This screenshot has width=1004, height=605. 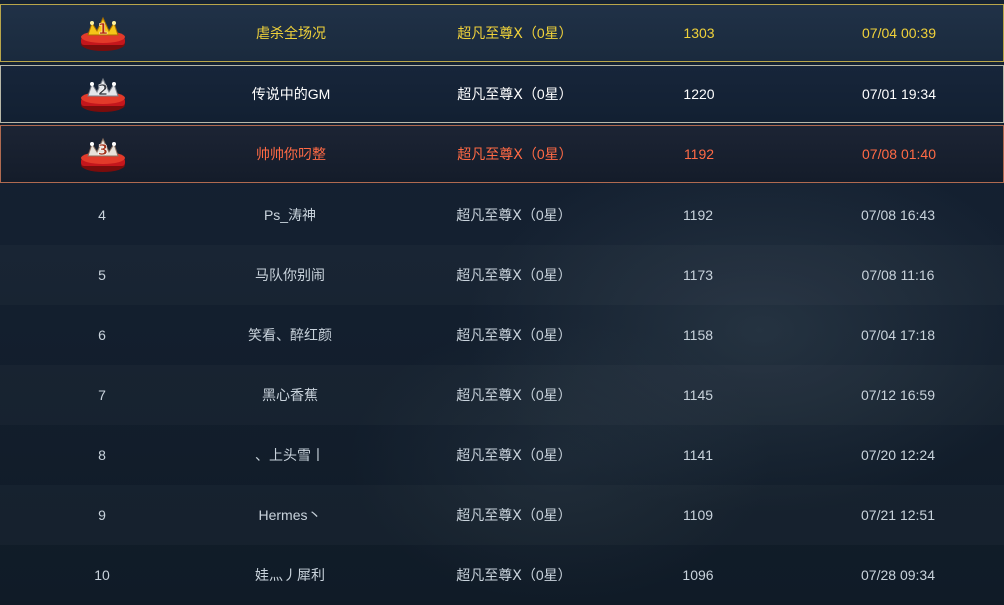 I want to click on timestamp: 07/20 12:24, so click(x=898, y=455).